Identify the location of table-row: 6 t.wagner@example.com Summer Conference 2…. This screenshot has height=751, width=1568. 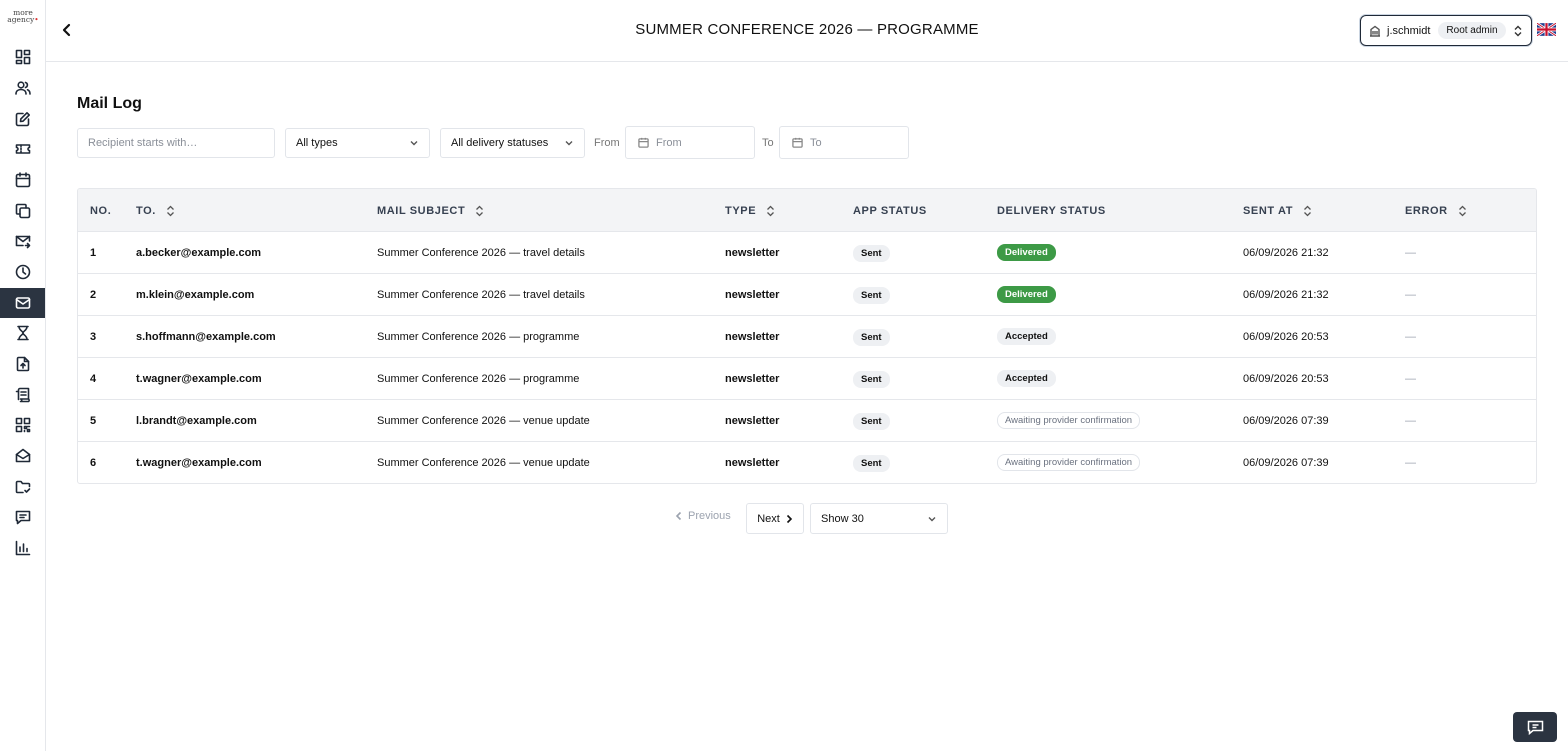
(807, 462).